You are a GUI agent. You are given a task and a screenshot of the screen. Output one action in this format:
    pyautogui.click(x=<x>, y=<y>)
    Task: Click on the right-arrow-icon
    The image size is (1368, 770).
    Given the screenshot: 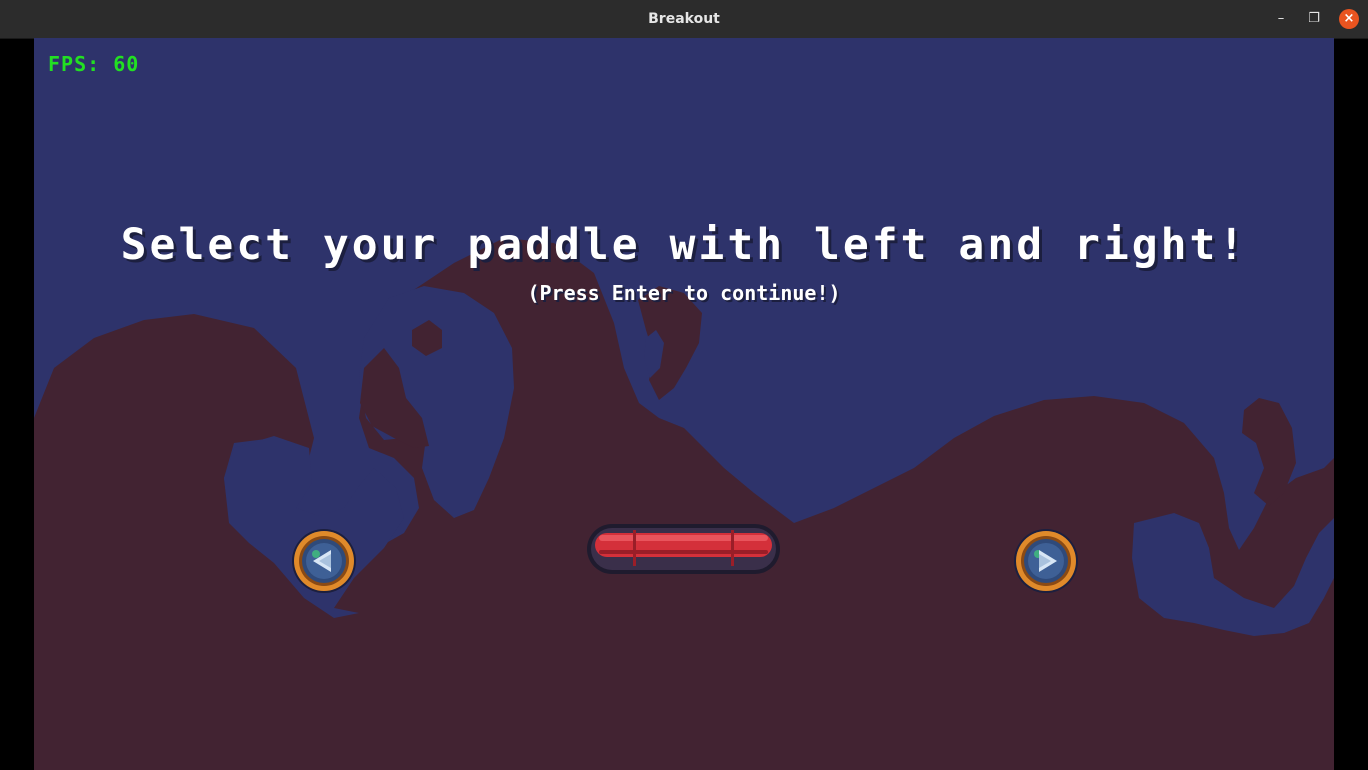 What is the action you would take?
    pyautogui.click(x=1046, y=561)
    